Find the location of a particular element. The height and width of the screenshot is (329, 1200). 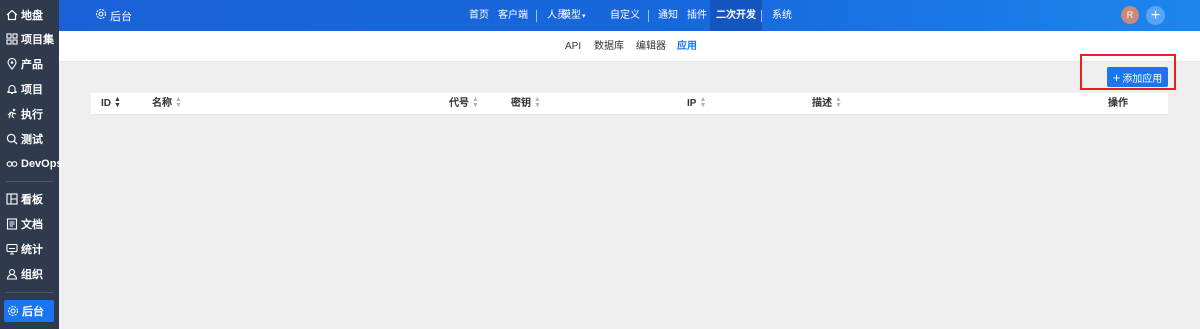

column-header-name: 名称 ▲ ▼ is located at coordinates (167, 104).